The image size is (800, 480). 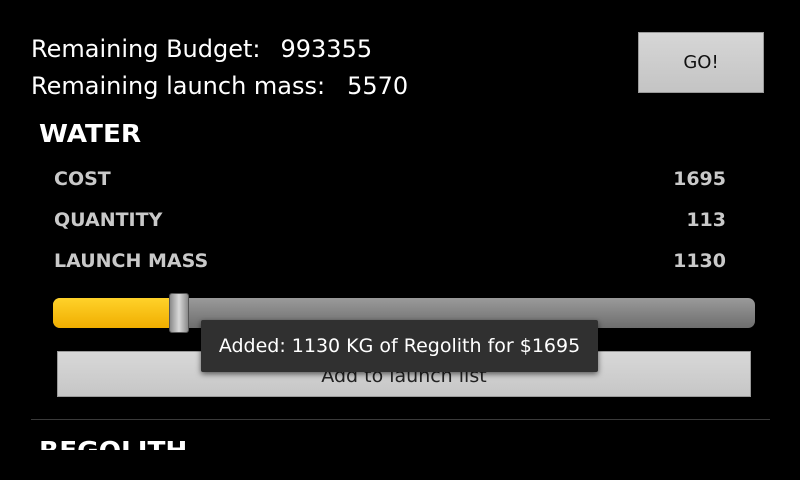 I want to click on stat-row-launch-mass: LAUNCH MASS 1130, so click(x=390, y=263).